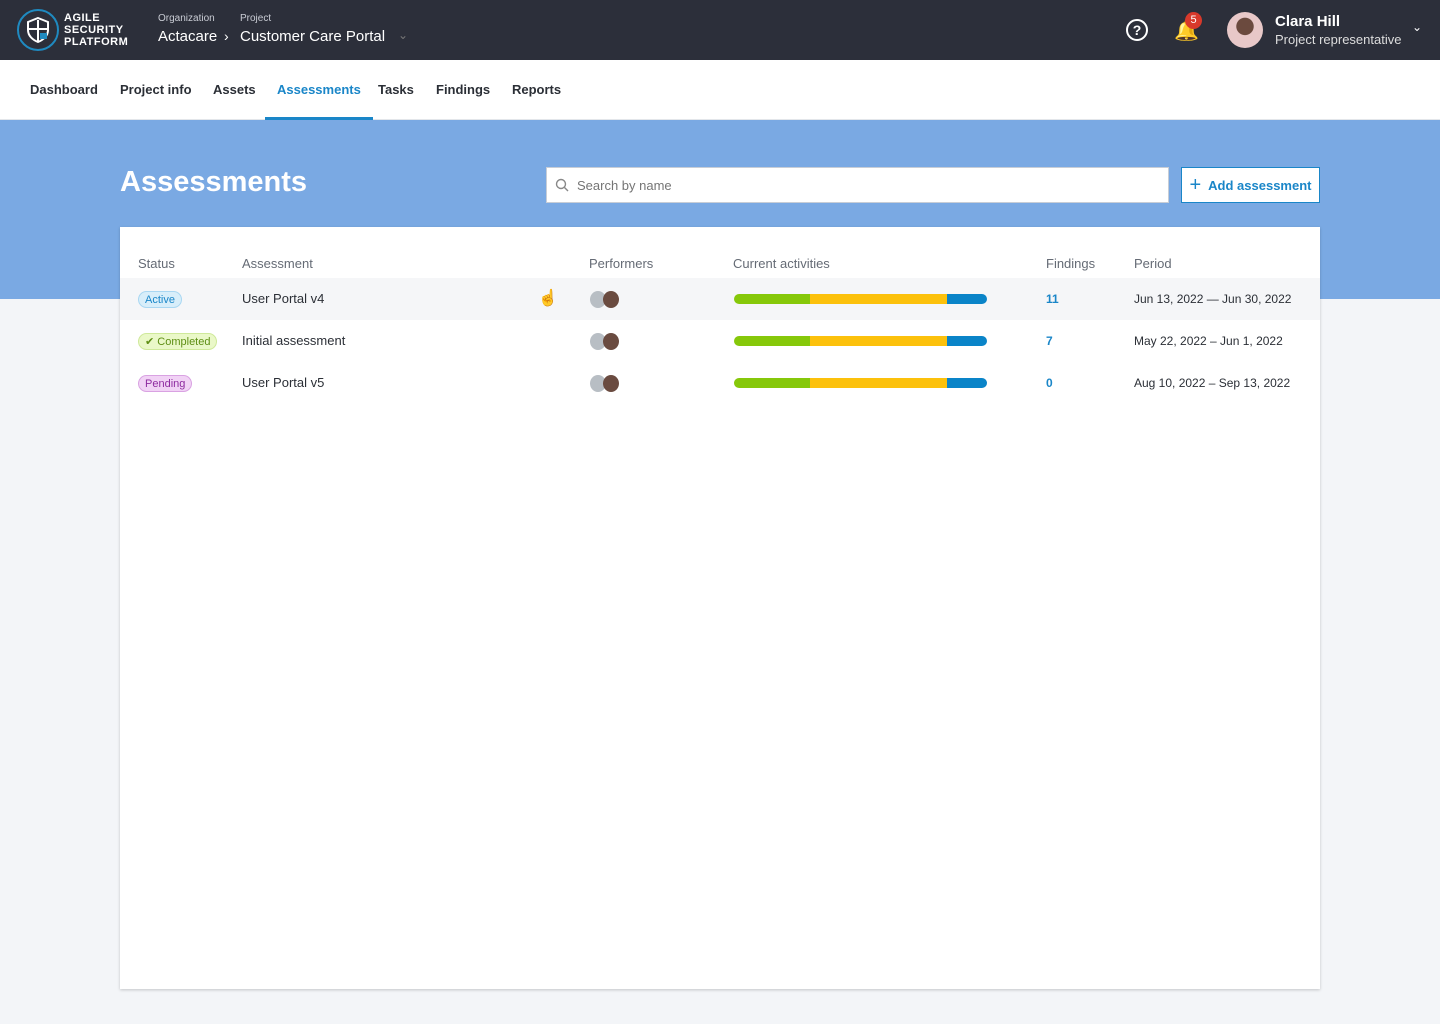 The width and height of the screenshot is (1440, 1024). Describe the element at coordinates (1049, 341) in the screenshot. I see `findings-count: 7` at that location.